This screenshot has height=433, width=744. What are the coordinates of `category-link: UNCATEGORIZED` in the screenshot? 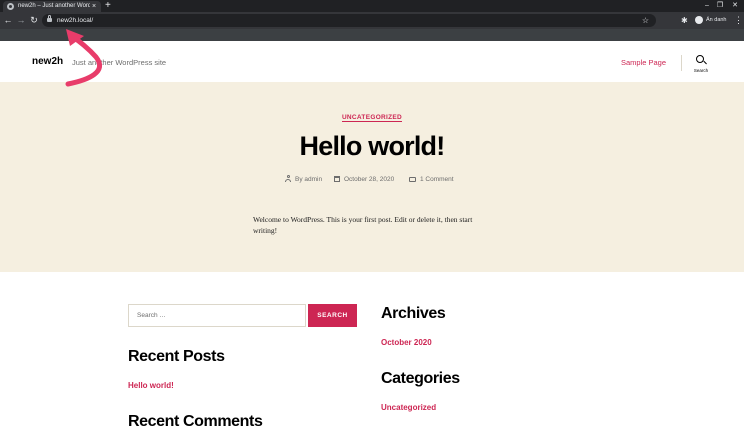 It's located at (372, 118).